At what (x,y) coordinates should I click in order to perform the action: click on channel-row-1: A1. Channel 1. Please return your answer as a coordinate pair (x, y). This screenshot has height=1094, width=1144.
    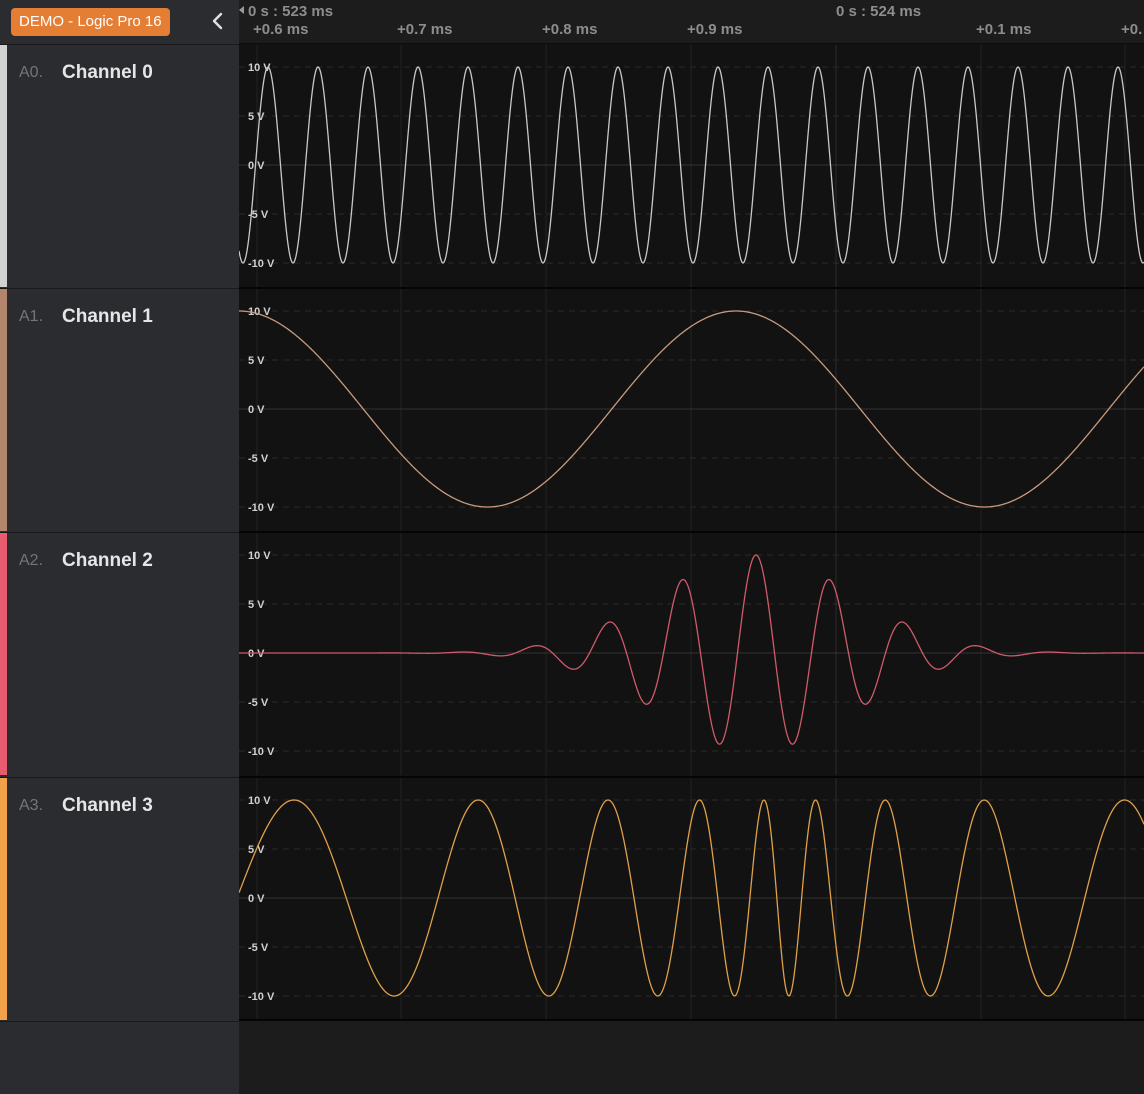
    Looking at the image, I should click on (119, 409).